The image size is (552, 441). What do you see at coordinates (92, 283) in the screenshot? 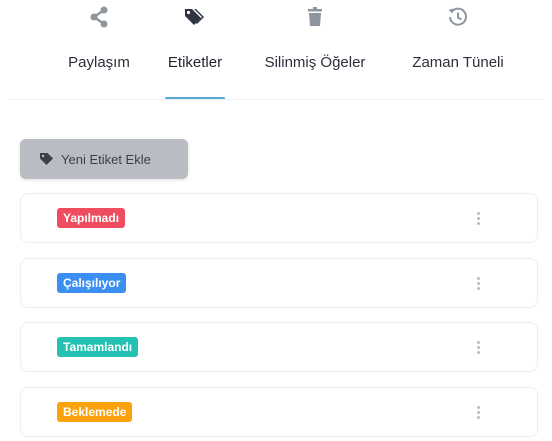
I see `tag-badge: Çalışılıyor` at bounding box center [92, 283].